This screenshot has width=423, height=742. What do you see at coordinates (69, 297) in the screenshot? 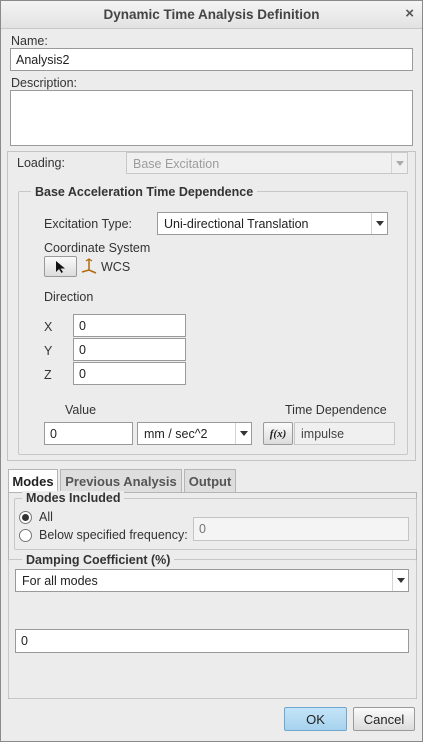
I see `direction-label: Direction` at bounding box center [69, 297].